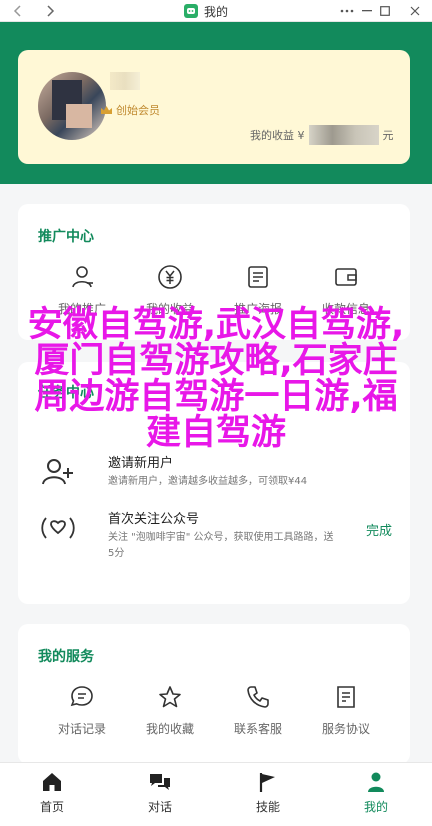 This screenshot has height=826, width=432. What do you see at coordinates (343, 135) in the screenshot?
I see `revenue-amount-blurred` at bounding box center [343, 135].